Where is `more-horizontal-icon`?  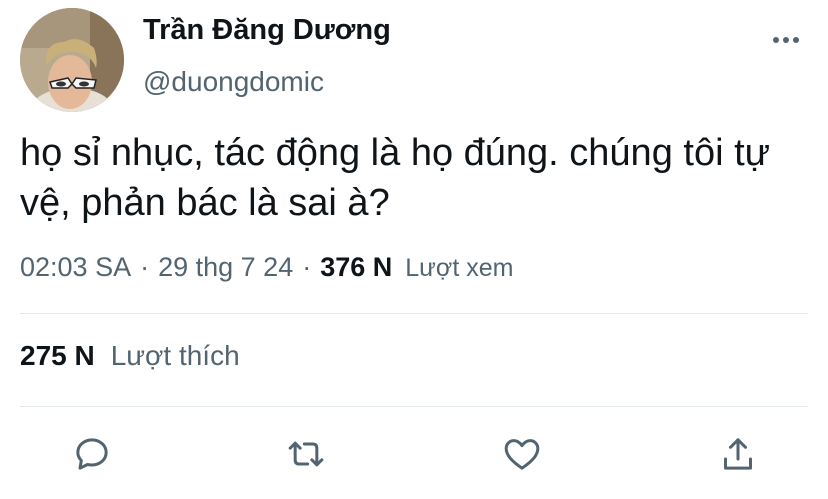 more-horizontal-icon is located at coordinates (786, 40).